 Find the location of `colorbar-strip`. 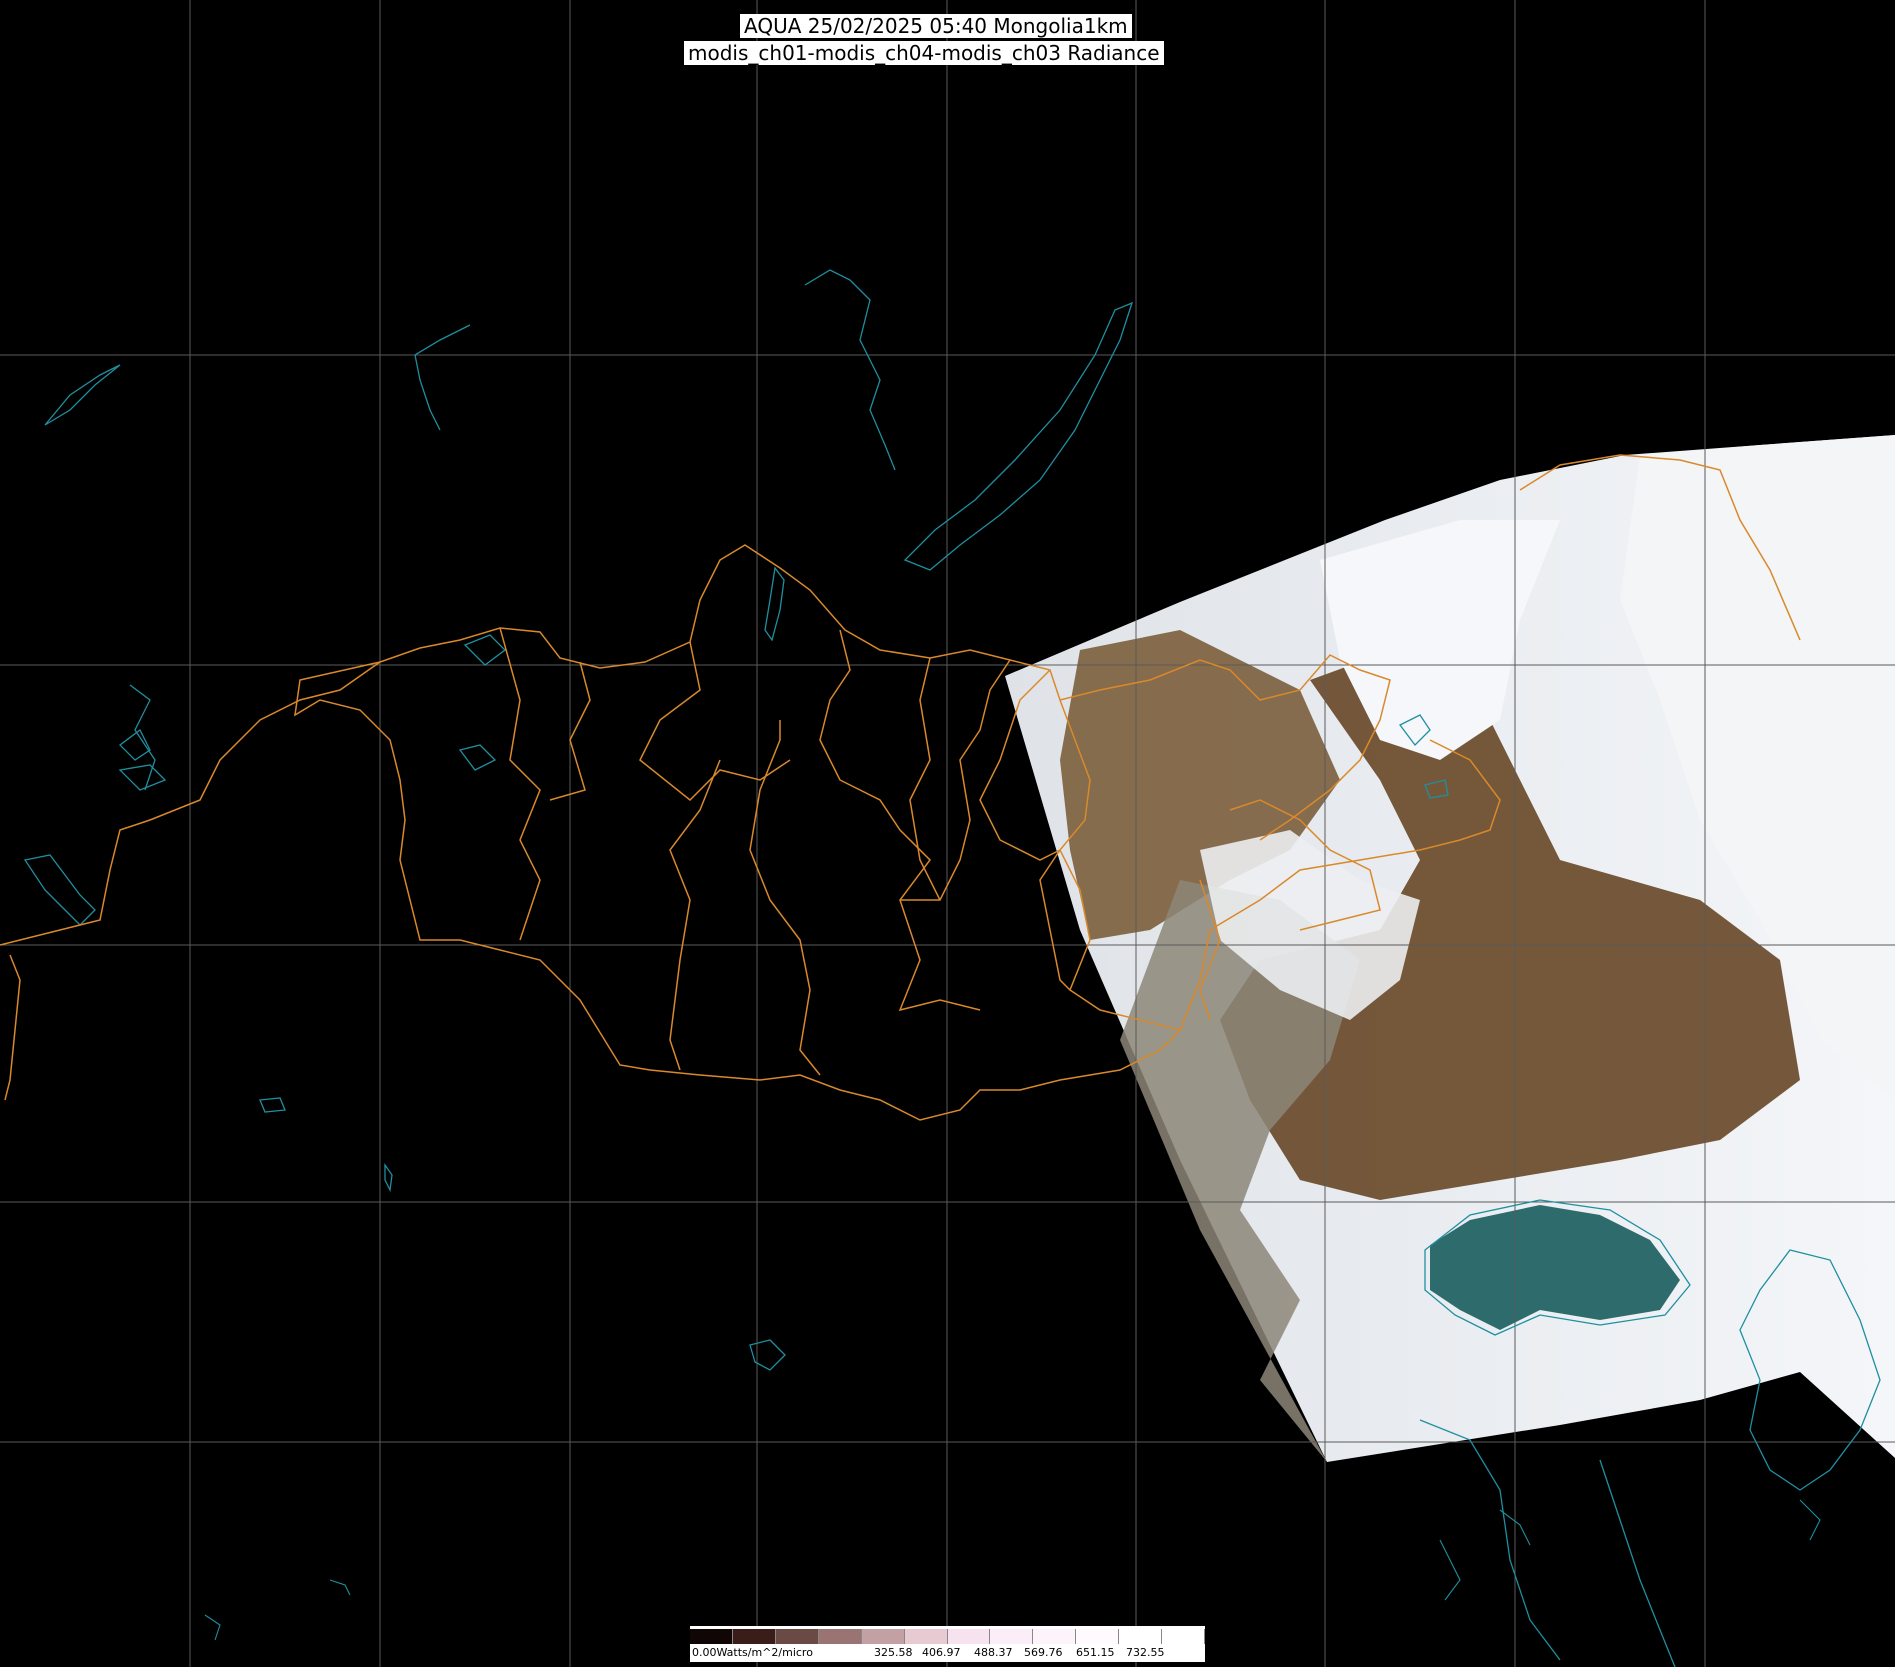

colorbar-strip is located at coordinates (948, 1636).